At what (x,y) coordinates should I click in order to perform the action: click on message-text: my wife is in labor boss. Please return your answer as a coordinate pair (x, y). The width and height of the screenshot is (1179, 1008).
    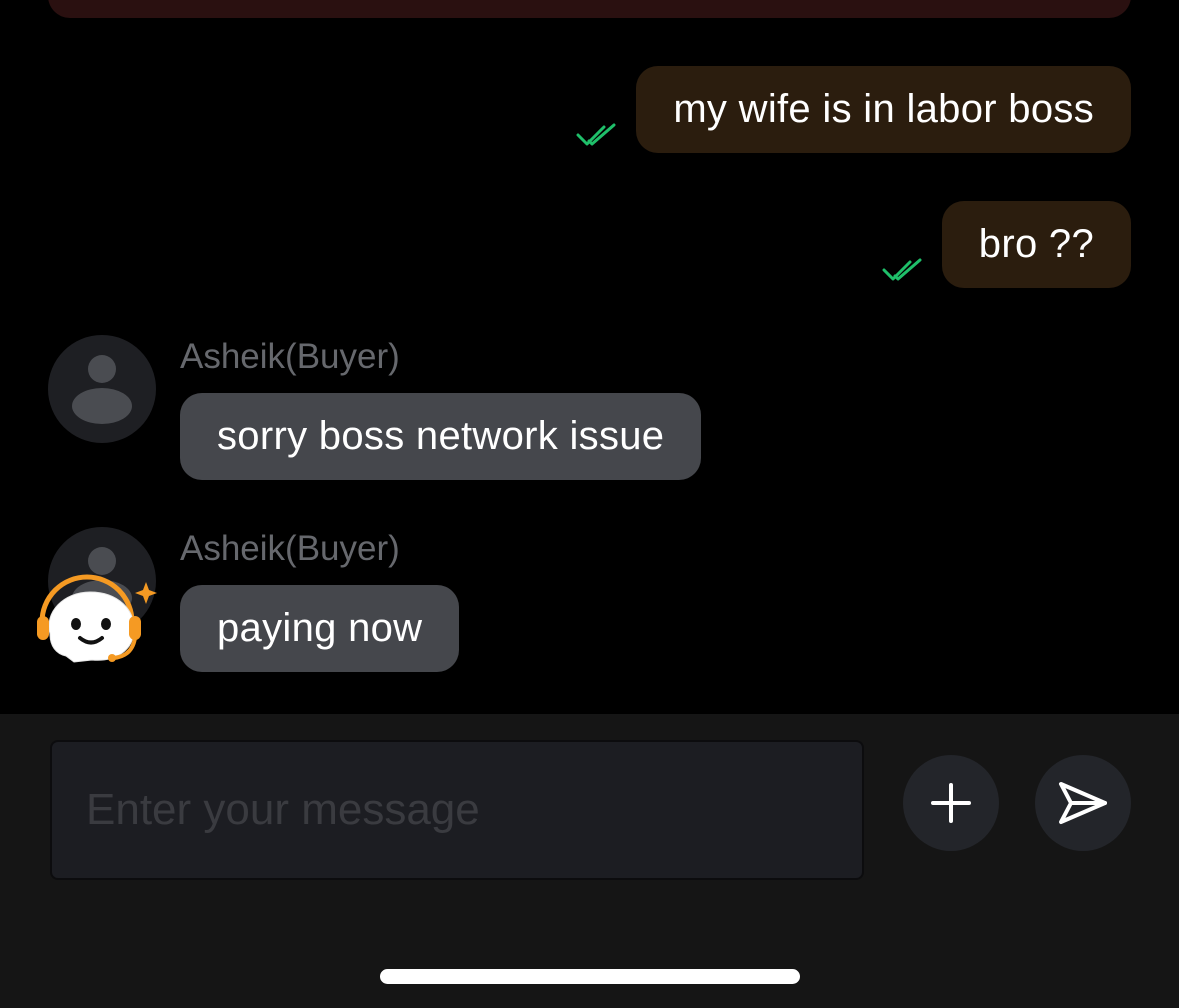
    Looking at the image, I should click on (883, 109).